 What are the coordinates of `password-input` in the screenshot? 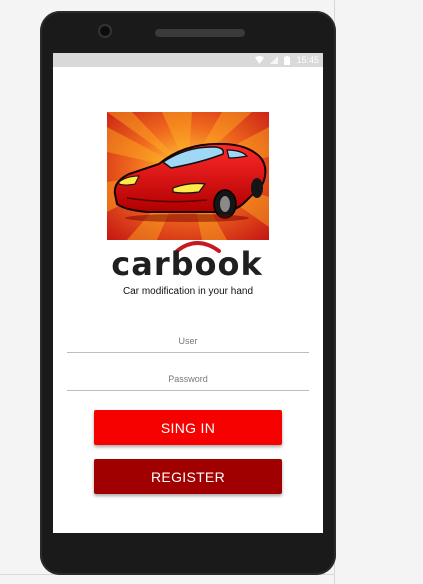 It's located at (188, 379).